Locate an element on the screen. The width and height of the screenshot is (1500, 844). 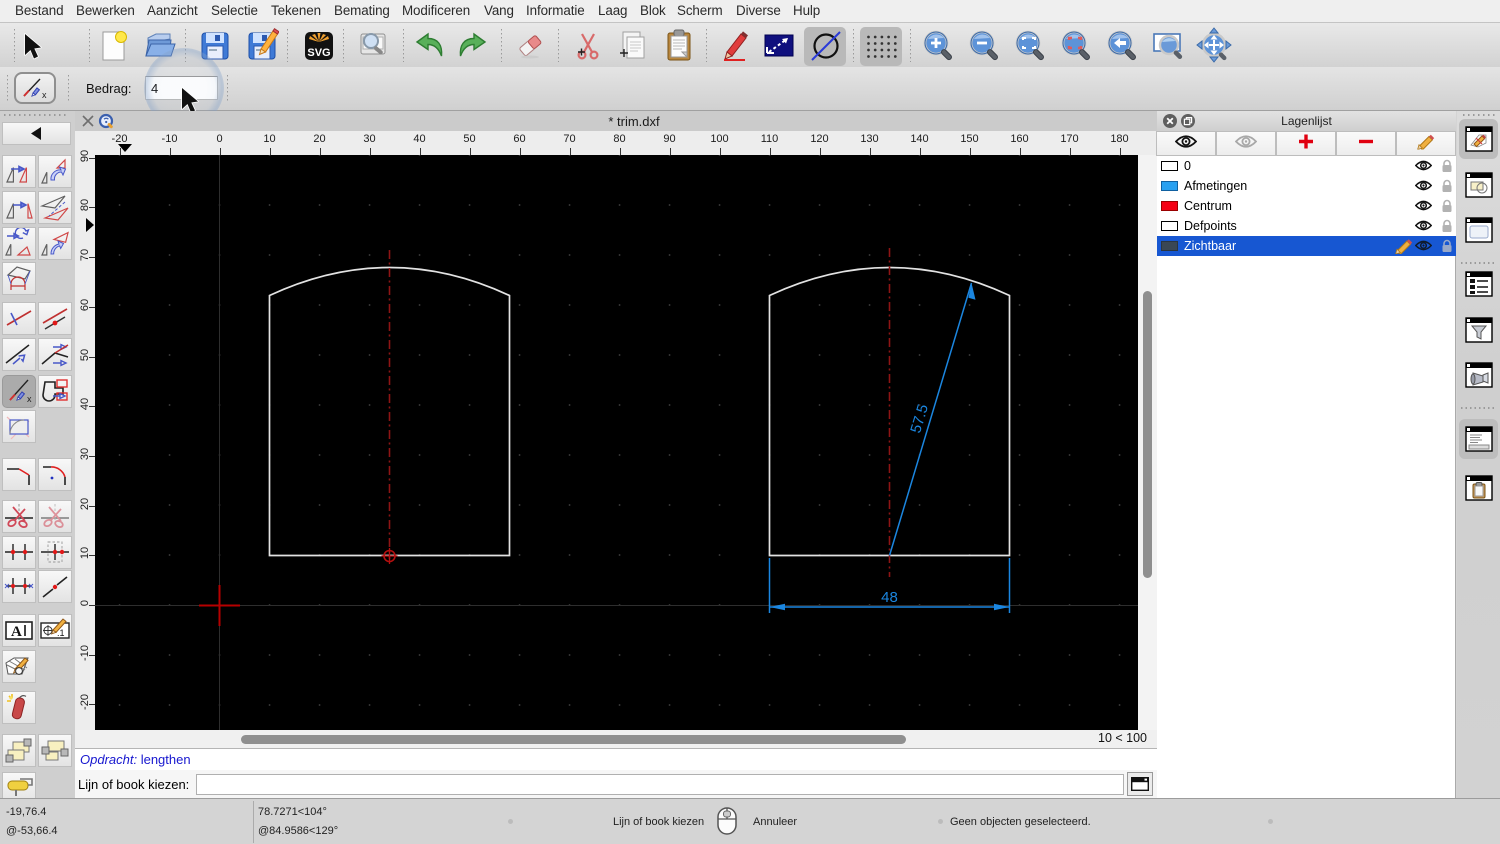
svg-text: SVG is located at coordinates (318, 53).